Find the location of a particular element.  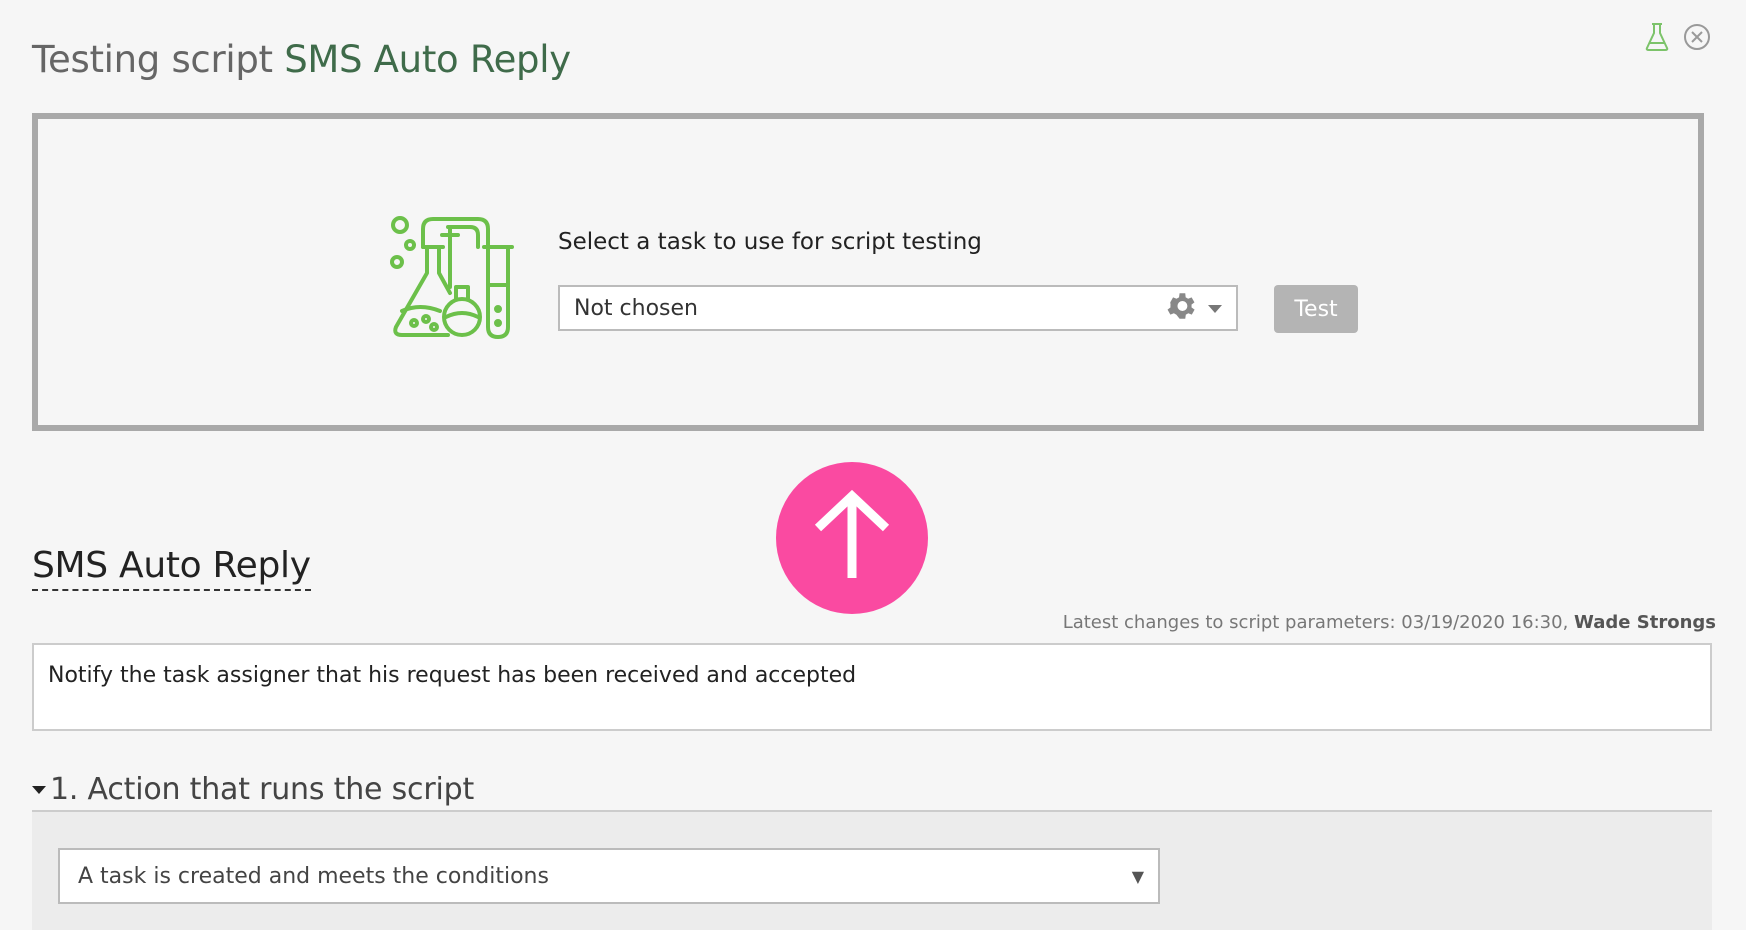

select-task-label: Select a task to use for script testing is located at coordinates (770, 242).